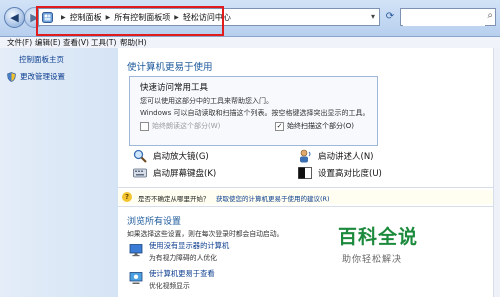 This screenshot has height=297, width=500. Describe the element at coordinates (206, 101) in the screenshot. I see `panel-description: 您可以使用这部分中的工具来帮助您入门。` at that location.